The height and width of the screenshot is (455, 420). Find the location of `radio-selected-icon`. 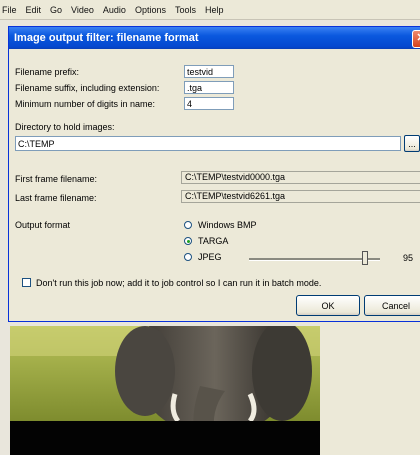

radio-selected-icon is located at coordinates (188, 241).